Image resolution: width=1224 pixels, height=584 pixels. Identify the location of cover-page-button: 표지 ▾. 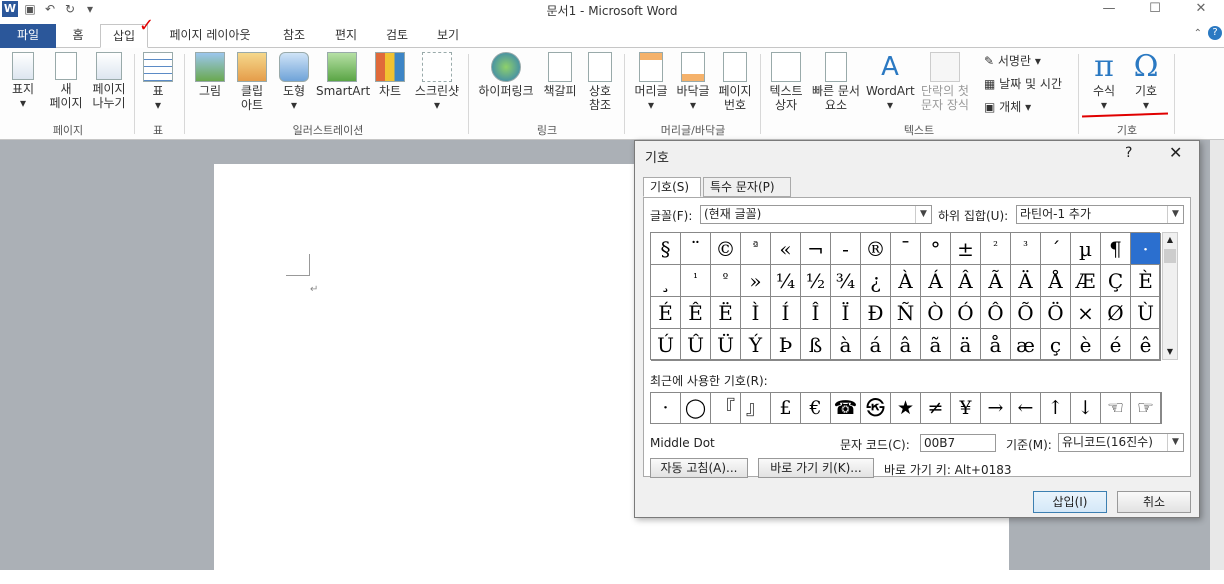
(23, 81).